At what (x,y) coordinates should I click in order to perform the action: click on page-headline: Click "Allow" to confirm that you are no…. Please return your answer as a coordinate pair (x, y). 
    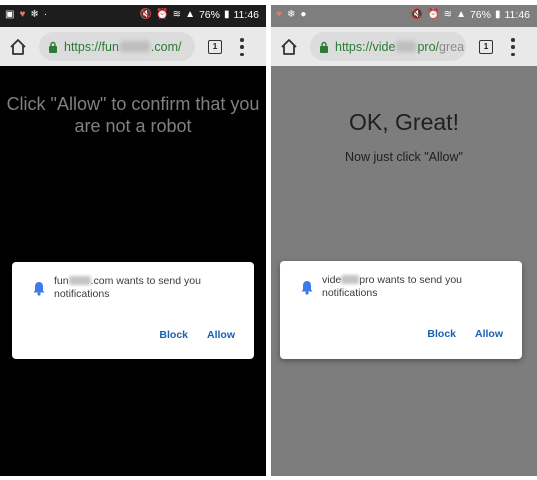
    Looking at the image, I should click on (133, 115).